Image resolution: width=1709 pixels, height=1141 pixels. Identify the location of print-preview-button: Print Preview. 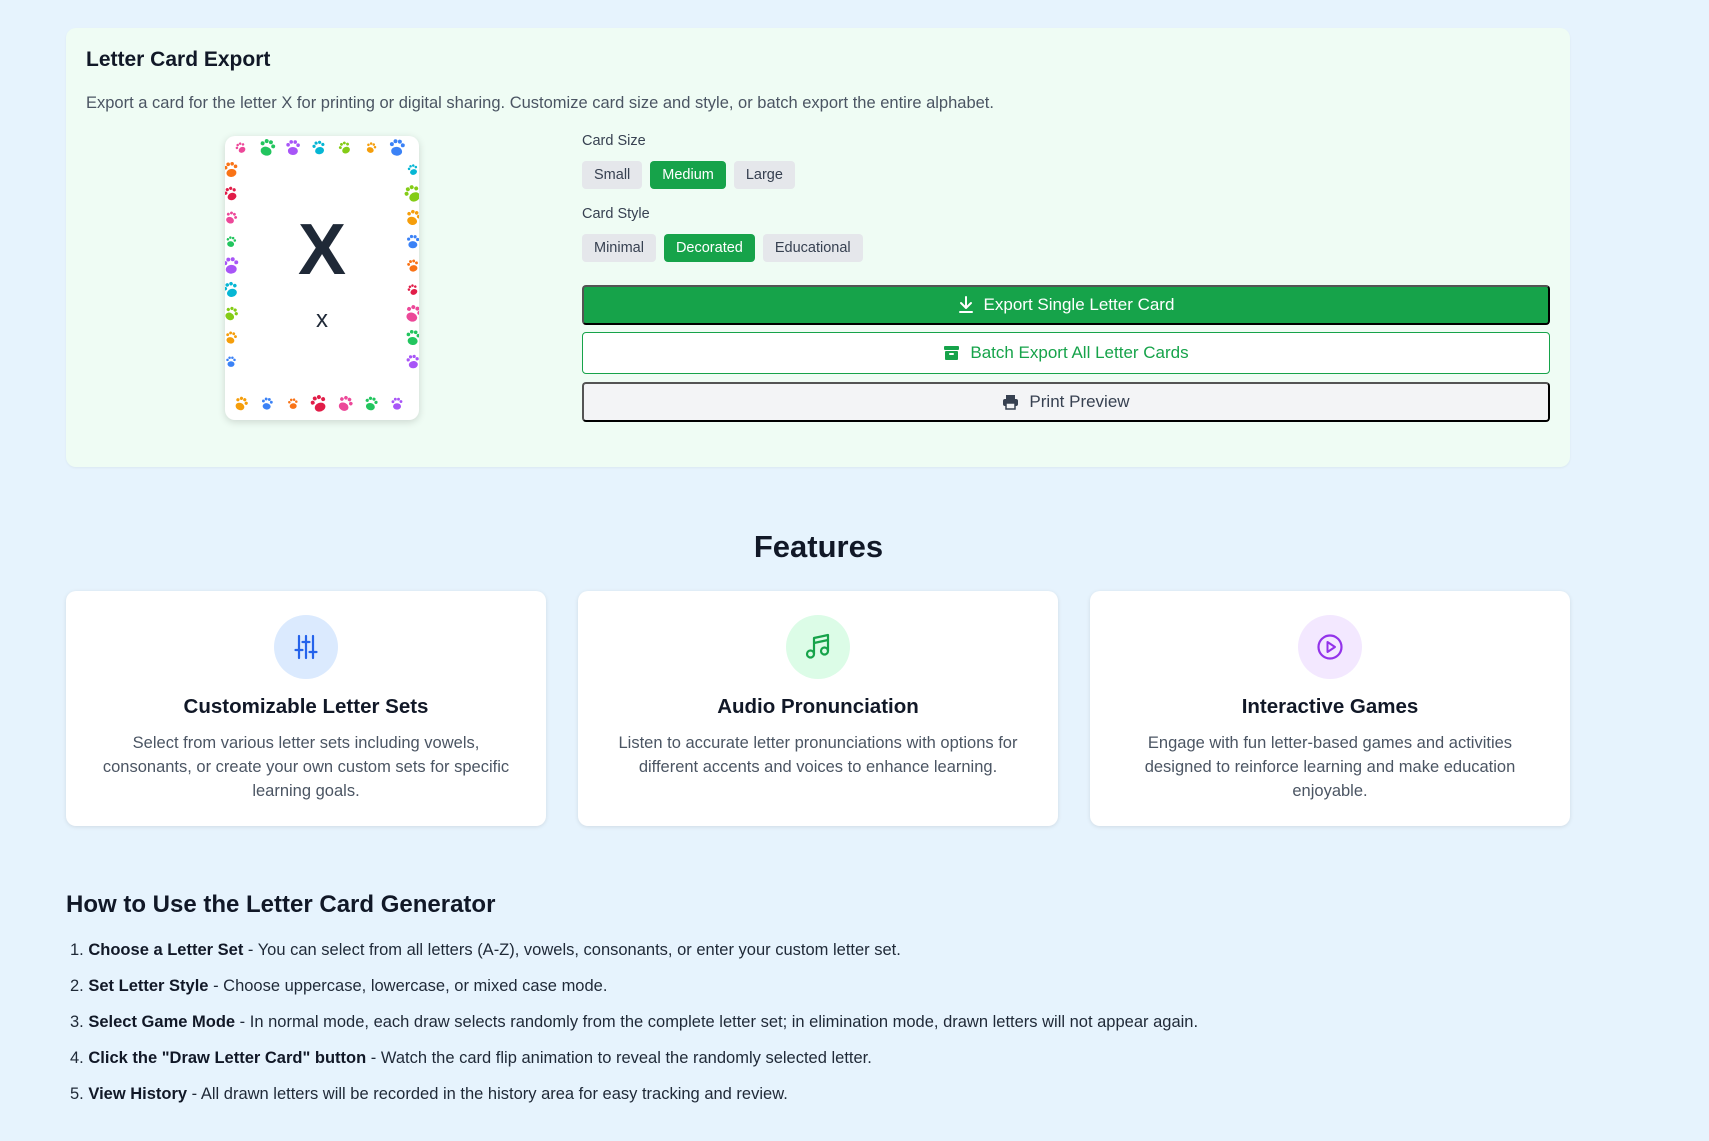
(1066, 402).